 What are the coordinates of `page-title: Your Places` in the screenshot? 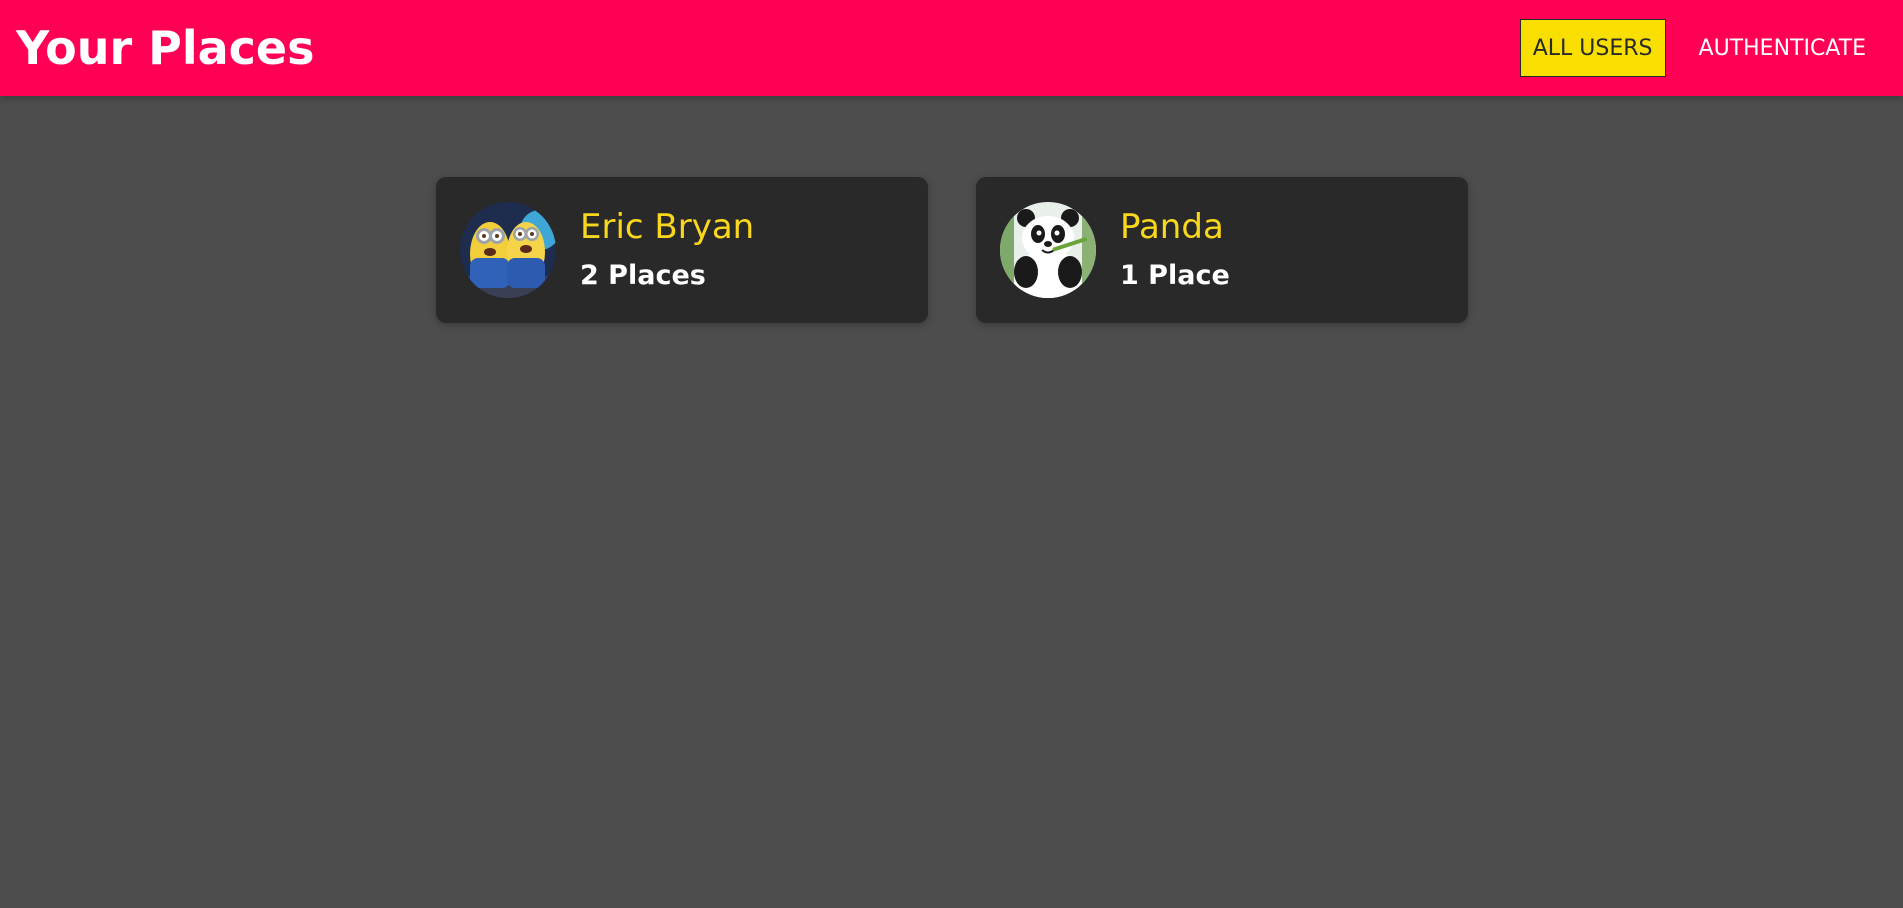 It's located at (165, 48).